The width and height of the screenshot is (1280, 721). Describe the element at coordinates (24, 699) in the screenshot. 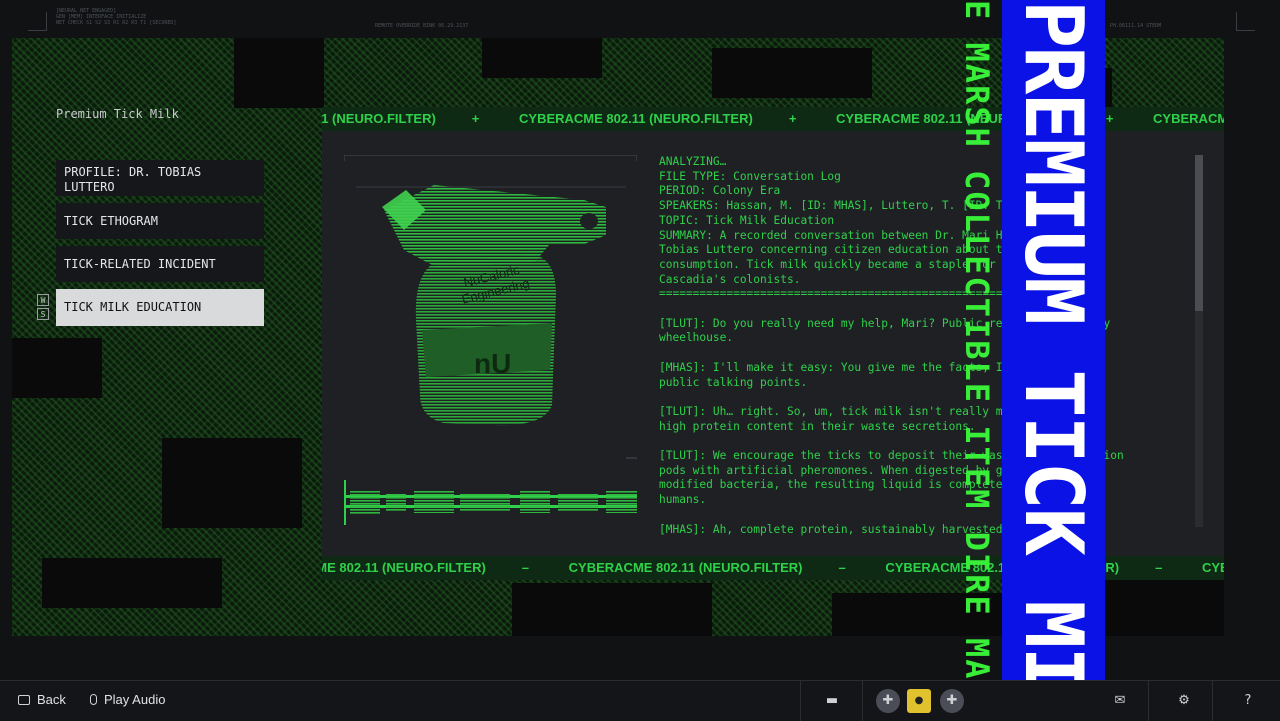

I see `keyboard-key-icon` at that location.